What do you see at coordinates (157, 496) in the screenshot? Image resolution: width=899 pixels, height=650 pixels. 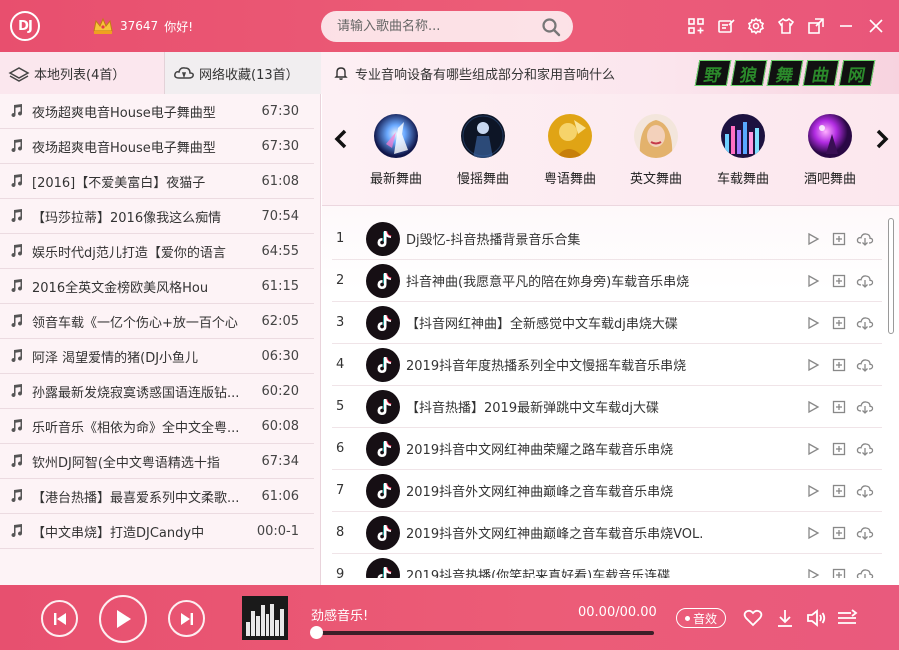 I see `local-song-row: 【港台热播】最喜爱系列中文柔歌... 61:06` at bounding box center [157, 496].